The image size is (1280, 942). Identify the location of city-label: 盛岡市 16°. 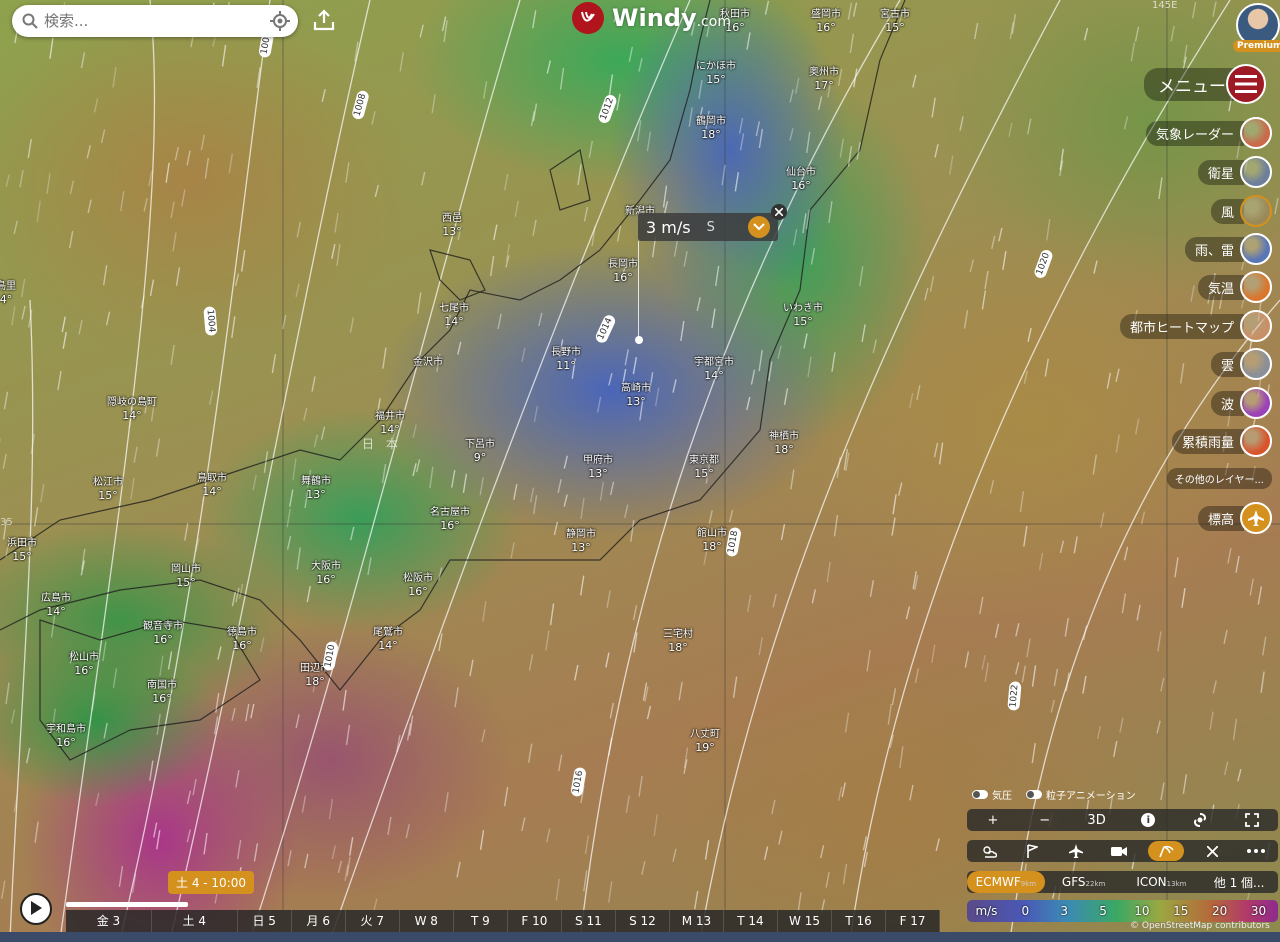
(826, 21).